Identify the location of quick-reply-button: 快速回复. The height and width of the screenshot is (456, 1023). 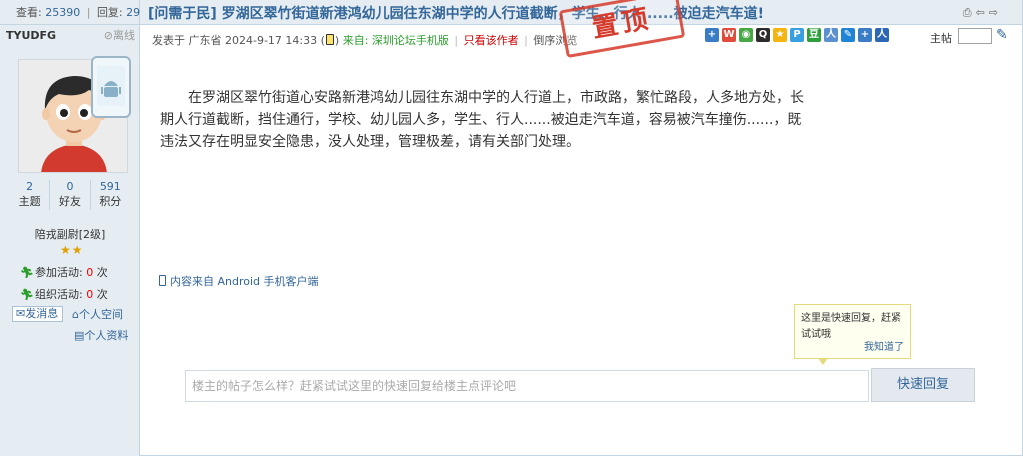
(923, 385).